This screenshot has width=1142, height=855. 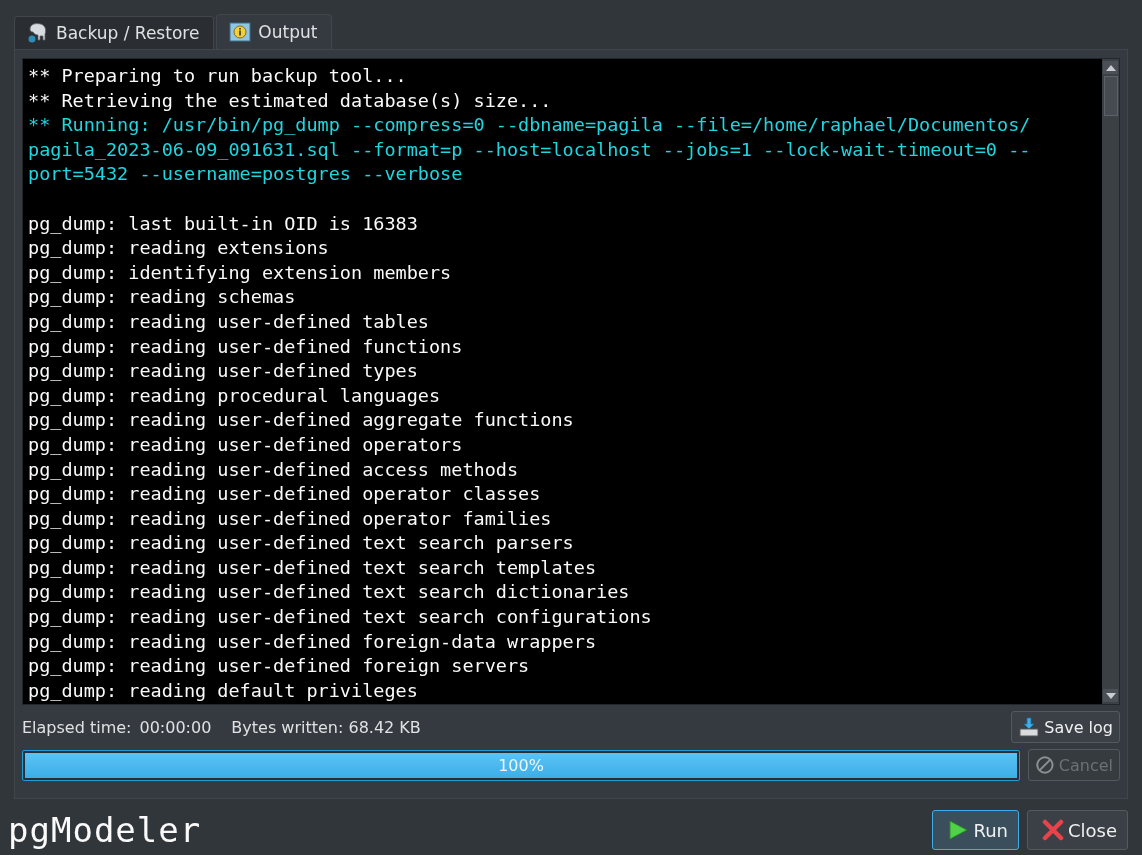 I want to click on prohibited-icon, so click(x=1045, y=765).